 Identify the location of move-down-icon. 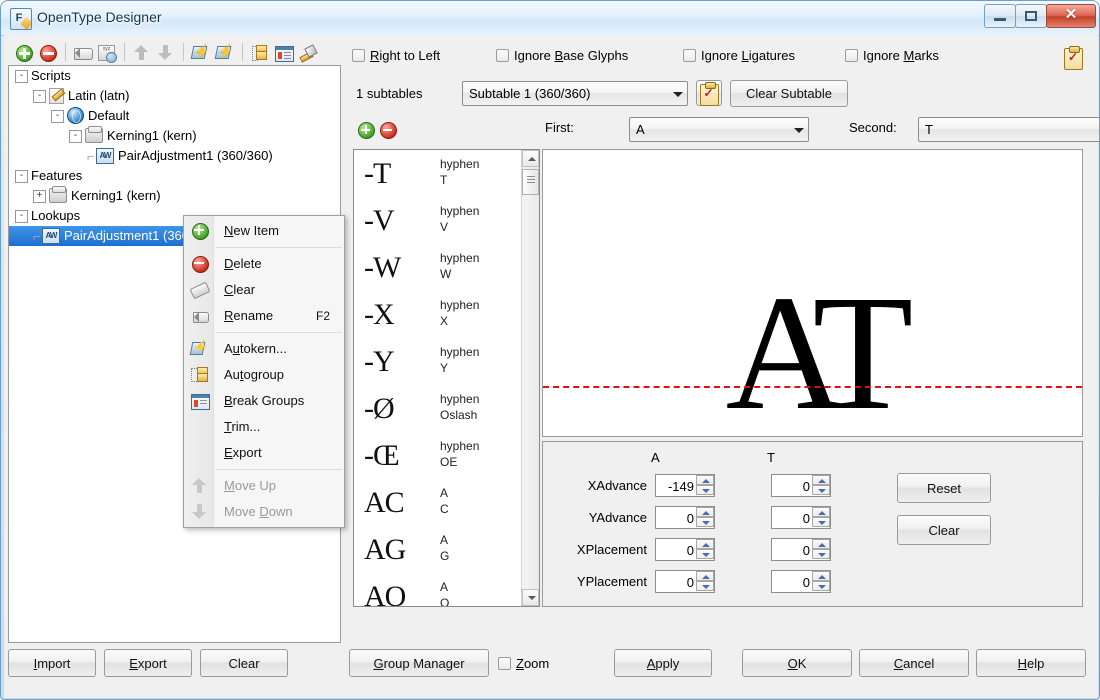
(165, 52).